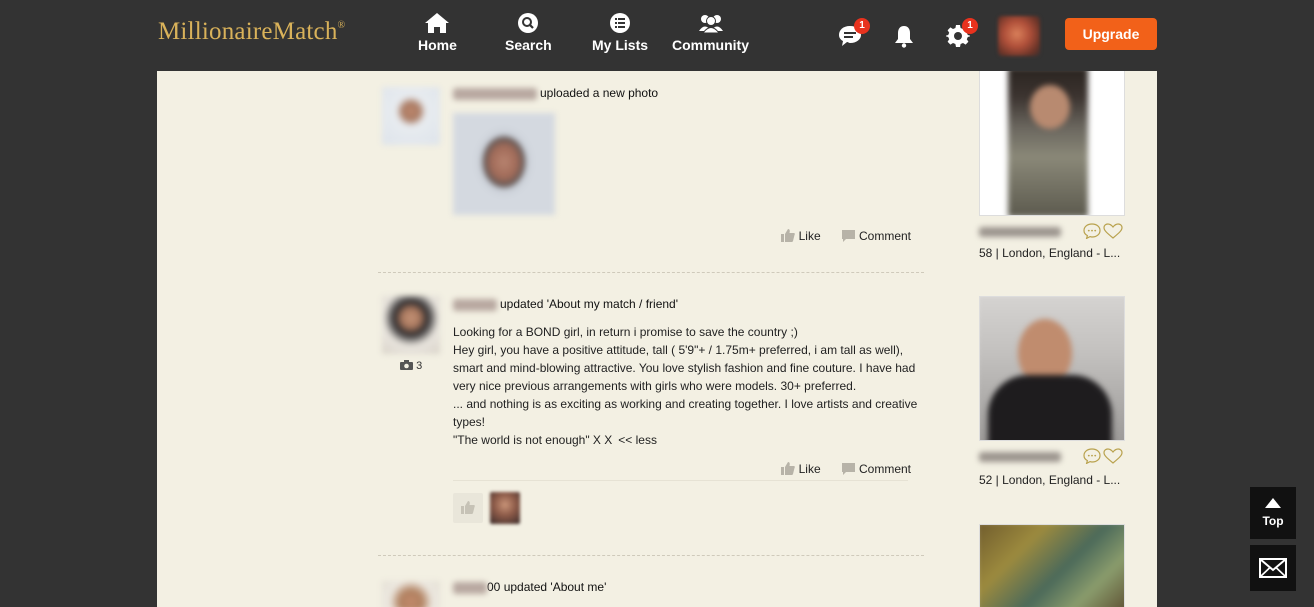  I want to click on likes-indicator, so click(468, 508).